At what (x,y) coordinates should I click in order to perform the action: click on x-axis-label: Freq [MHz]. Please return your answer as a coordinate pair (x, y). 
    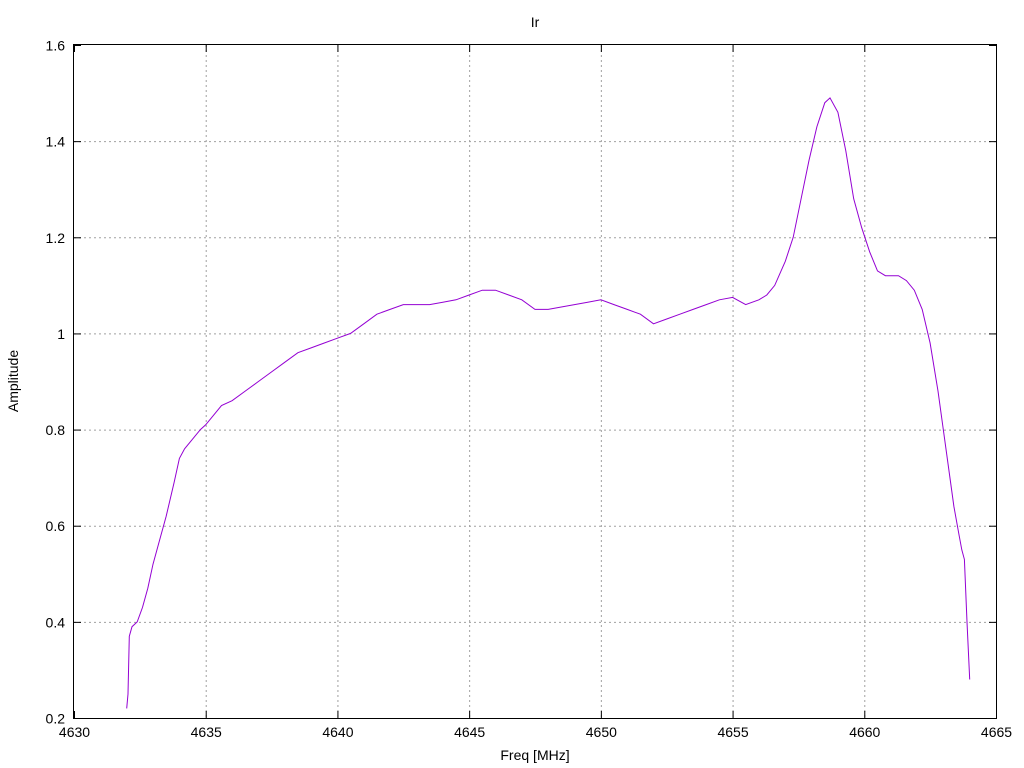
    Looking at the image, I should click on (534, 755).